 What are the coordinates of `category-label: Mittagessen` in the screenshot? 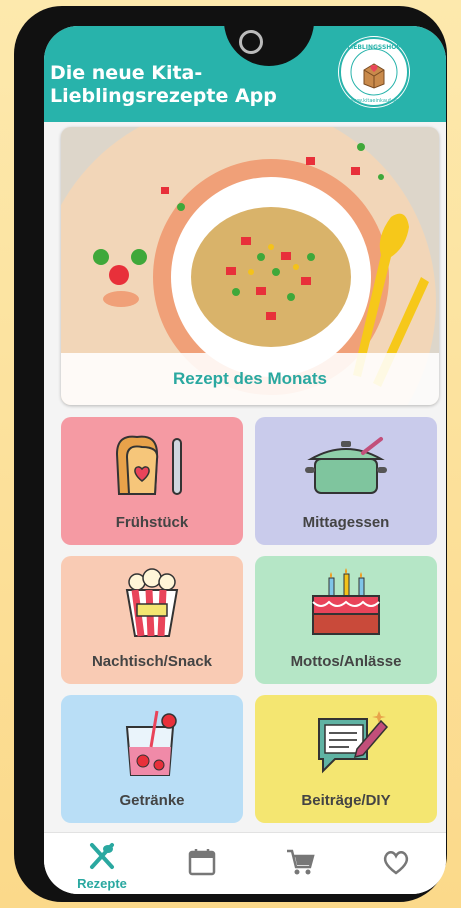 It's located at (346, 522).